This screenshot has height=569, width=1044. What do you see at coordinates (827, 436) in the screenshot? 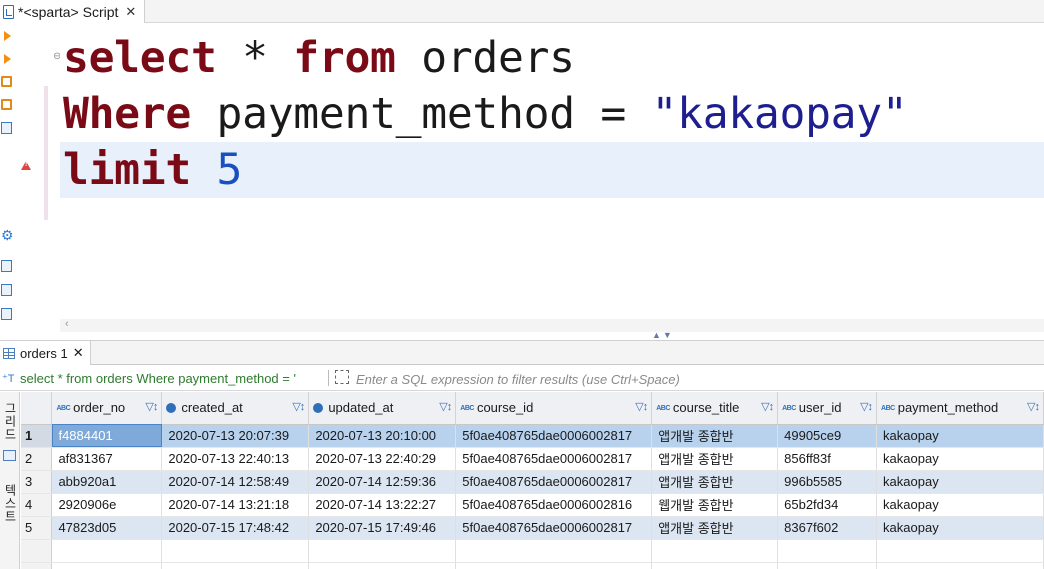
I see `table-cell: 49905ce9` at bounding box center [827, 436].